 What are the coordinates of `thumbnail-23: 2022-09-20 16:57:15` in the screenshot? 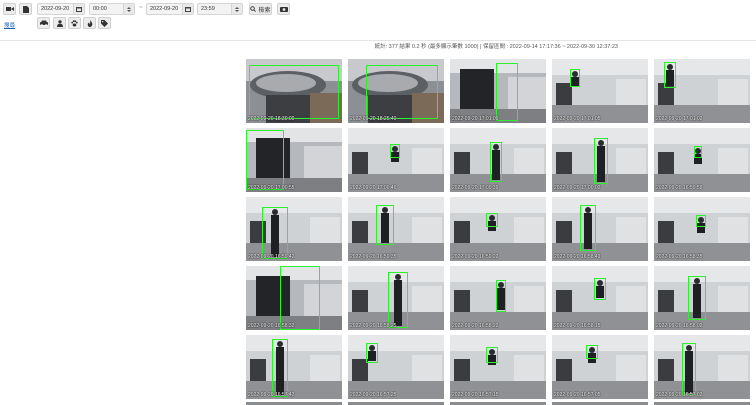 It's located at (498, 367).